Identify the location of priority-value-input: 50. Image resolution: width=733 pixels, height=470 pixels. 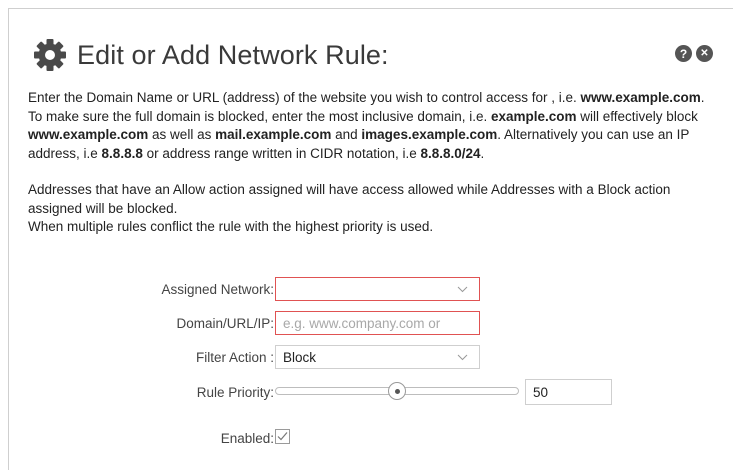
(568, 392).